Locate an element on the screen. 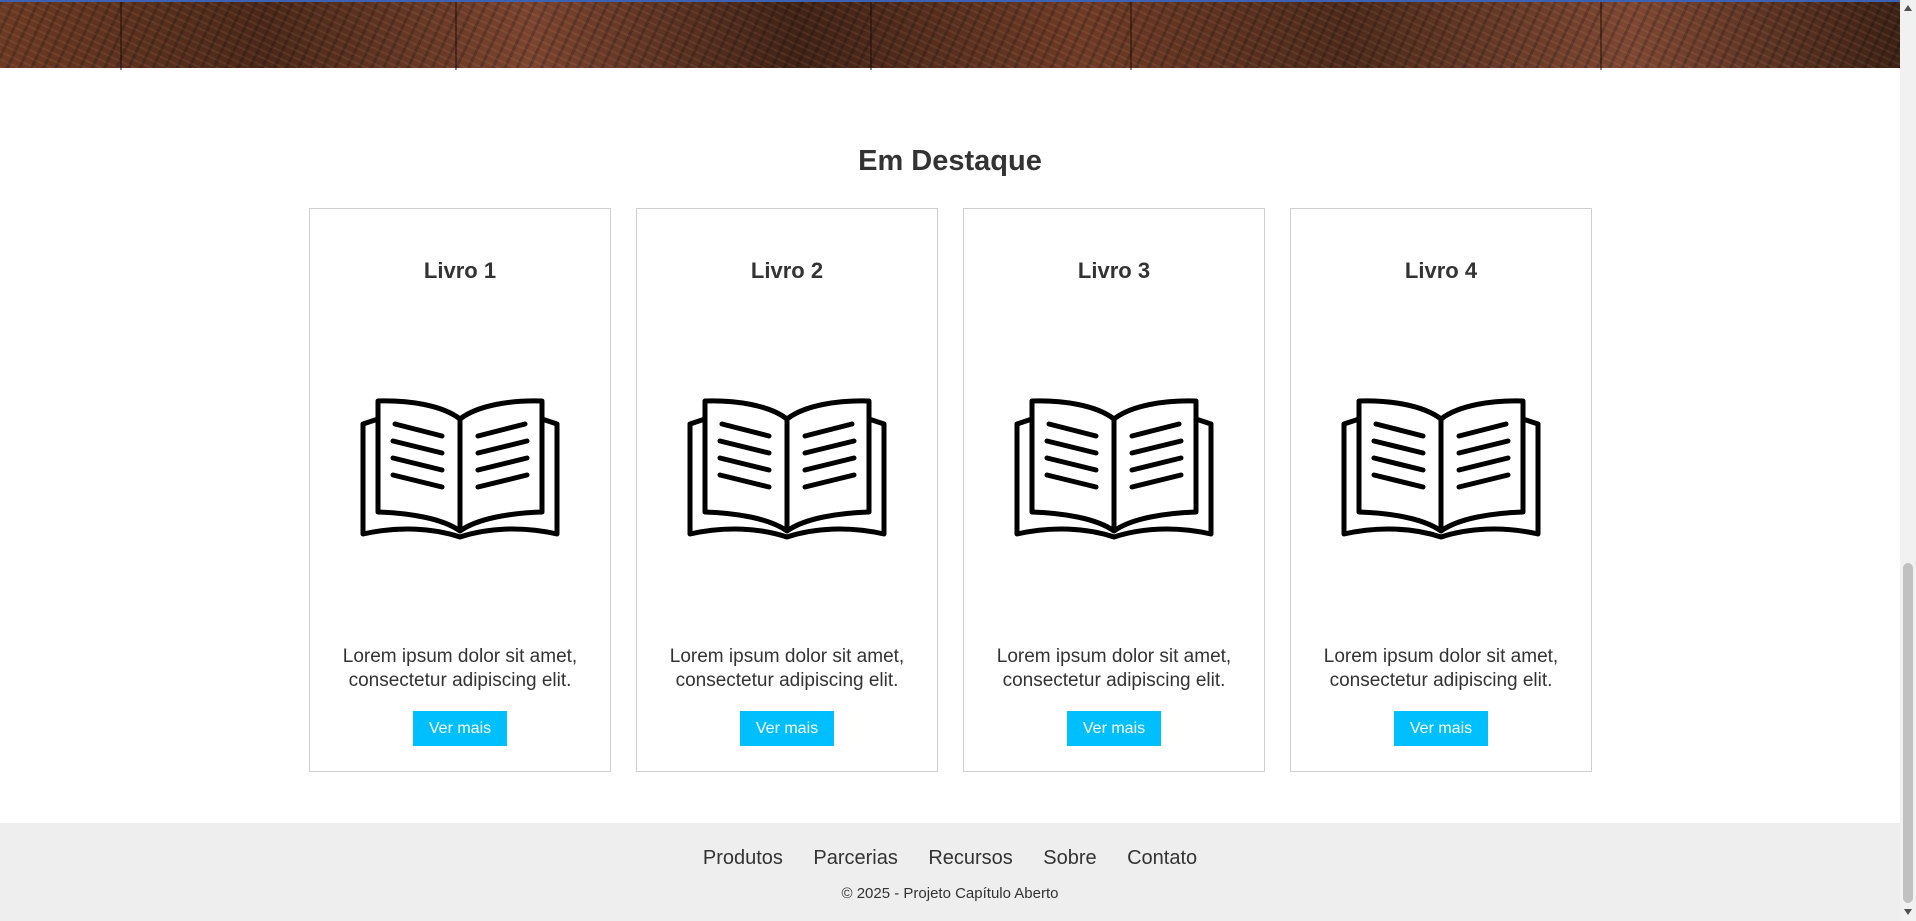 Image resolution: width=1916 pixels, height=921 pixels. book-title: Livro 2 is located at coordinates (787, 270).